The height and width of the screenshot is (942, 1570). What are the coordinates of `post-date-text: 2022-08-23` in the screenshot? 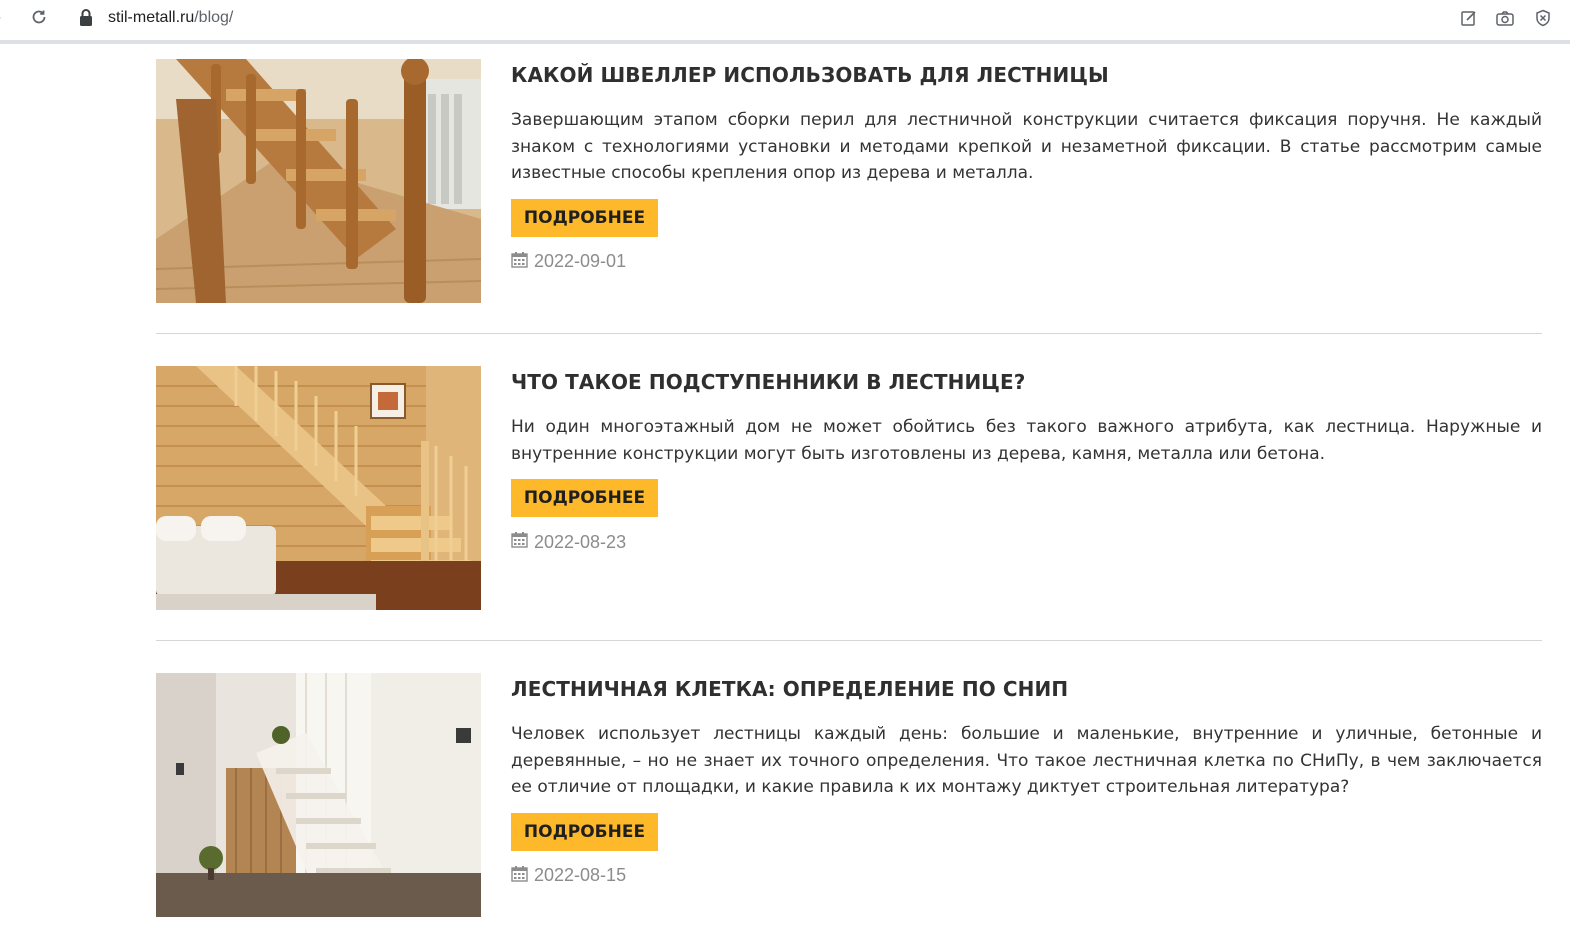 It's located at (580, 541).